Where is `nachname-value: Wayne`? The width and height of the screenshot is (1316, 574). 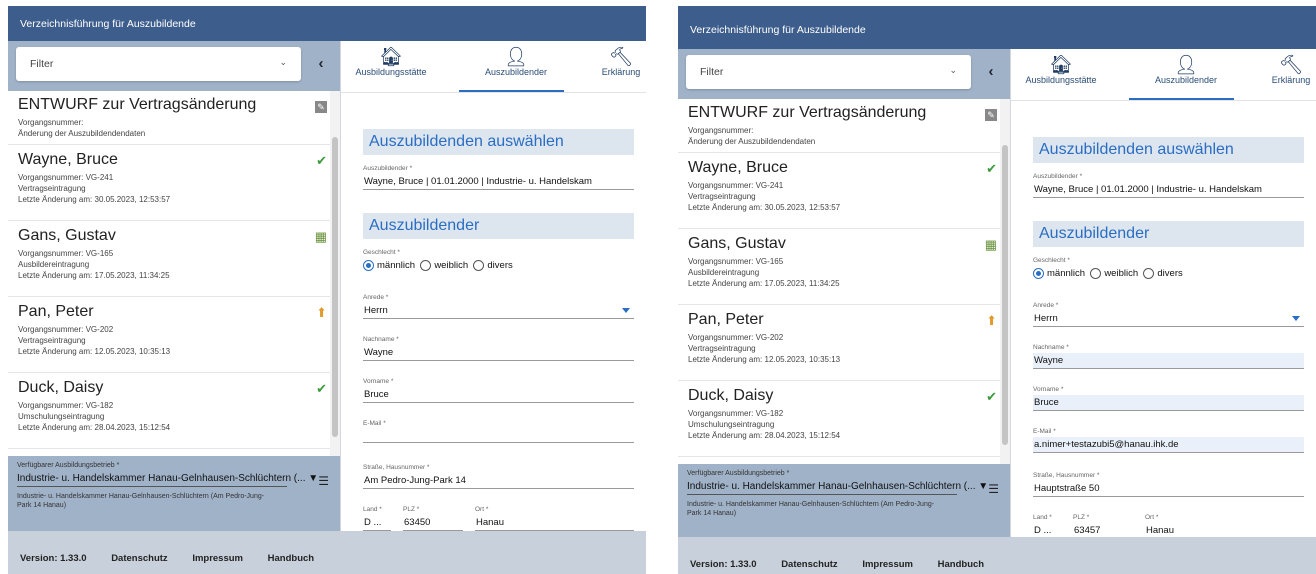 nachname-value: Wayne is located at coordinates (1168, 361).